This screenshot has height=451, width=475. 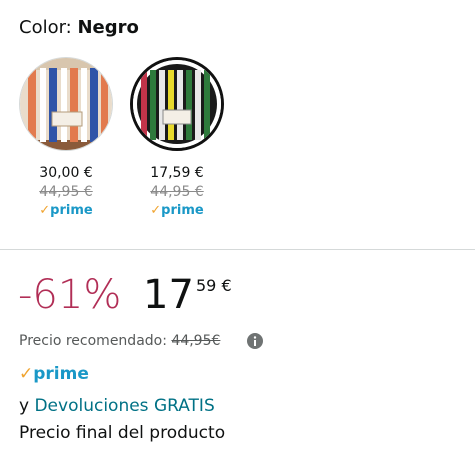 I want to click on swatch-2-price: 17,59 €, so click(x=177, y=173).